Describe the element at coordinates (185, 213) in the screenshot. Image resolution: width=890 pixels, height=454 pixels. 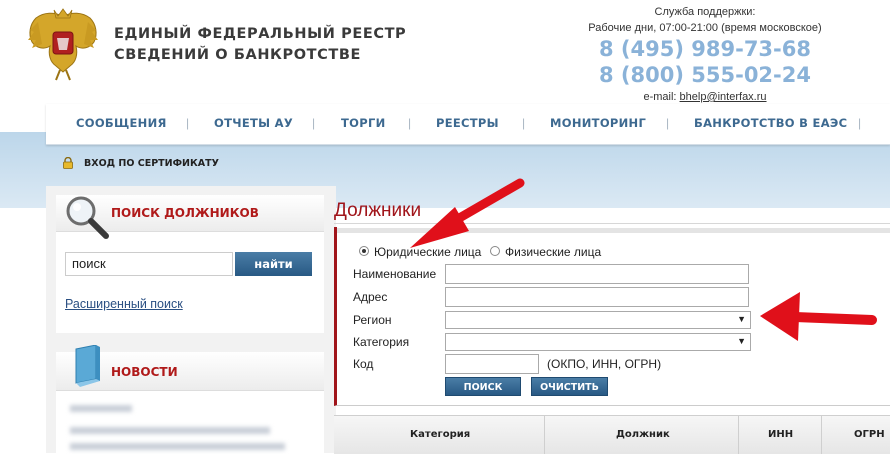
I see `debtor-search-title: ПОИСК ДОЛЖНИКОВ` at that location.